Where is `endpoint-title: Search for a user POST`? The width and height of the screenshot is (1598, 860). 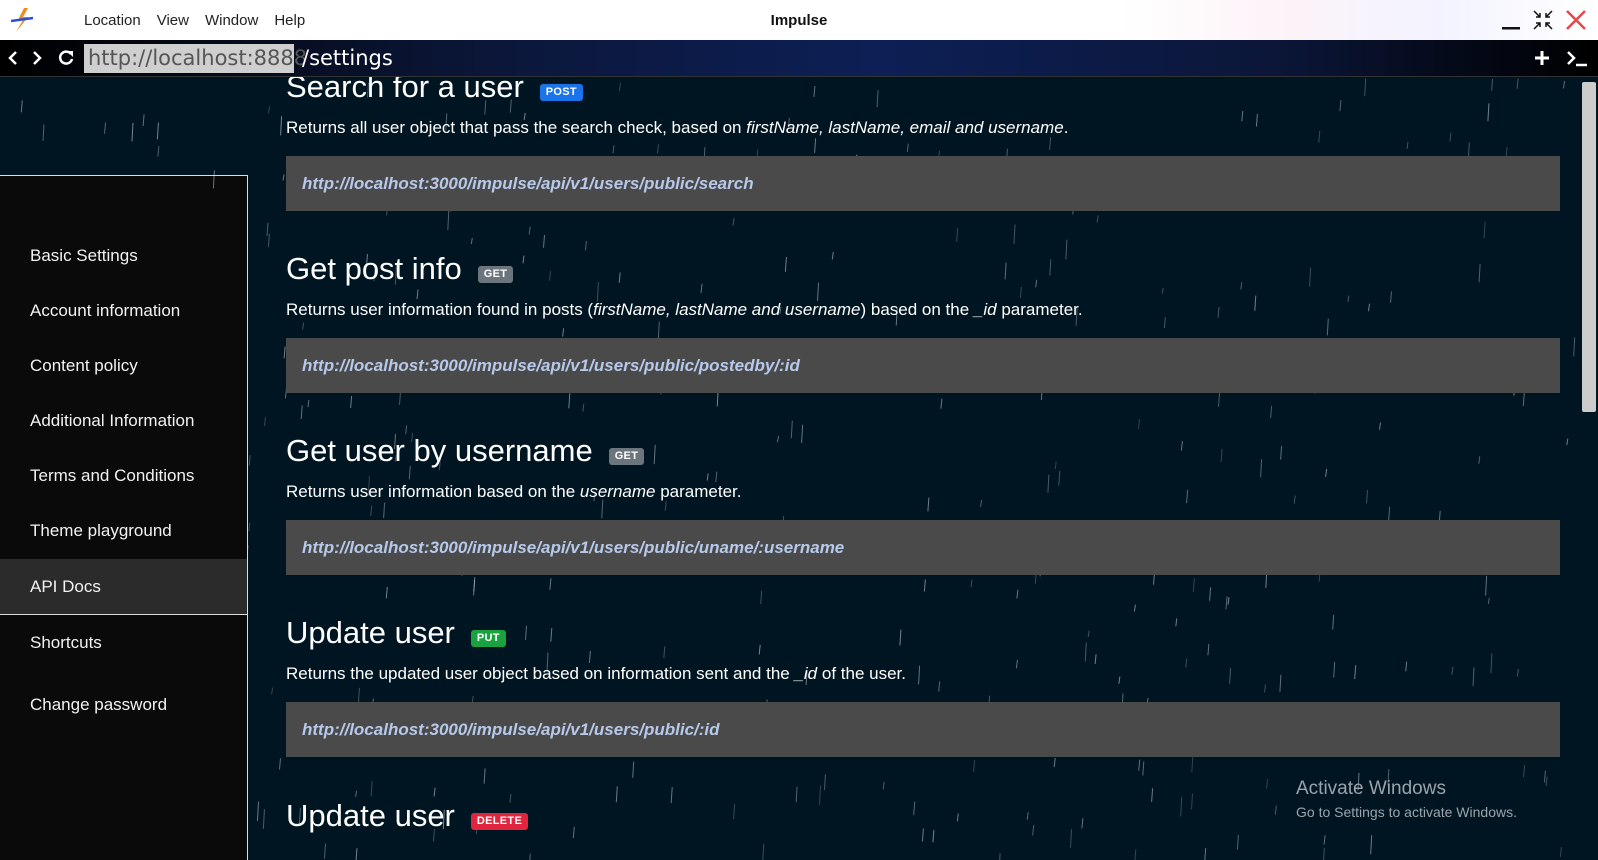
endpoint-title: Search for a user POST is located at coordinates (923, 91).